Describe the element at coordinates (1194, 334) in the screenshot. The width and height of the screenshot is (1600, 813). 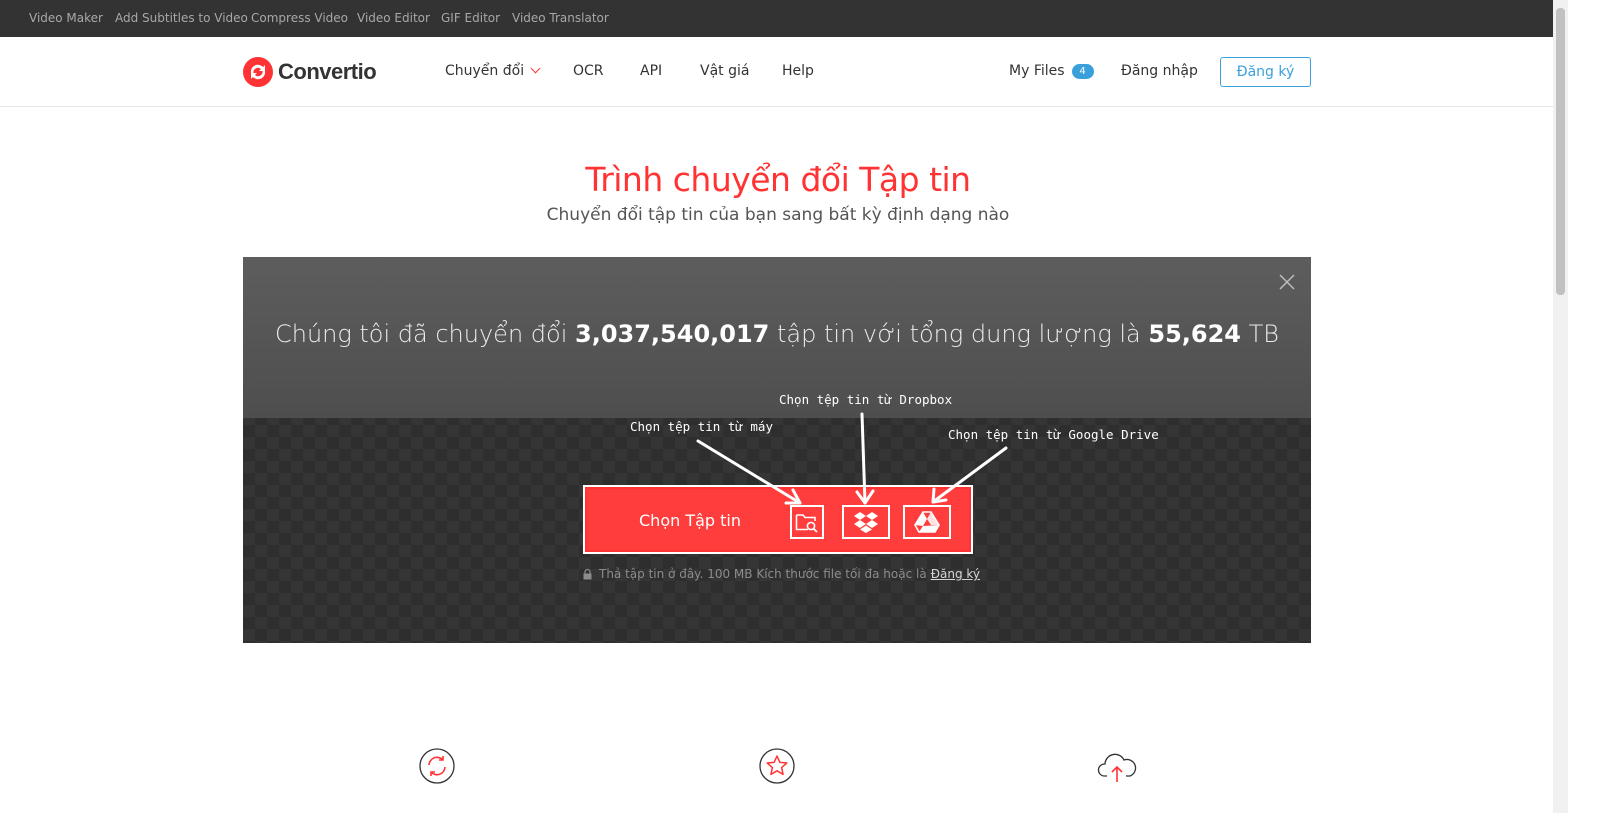
I see `stats-total-size: 55,624` at that location.